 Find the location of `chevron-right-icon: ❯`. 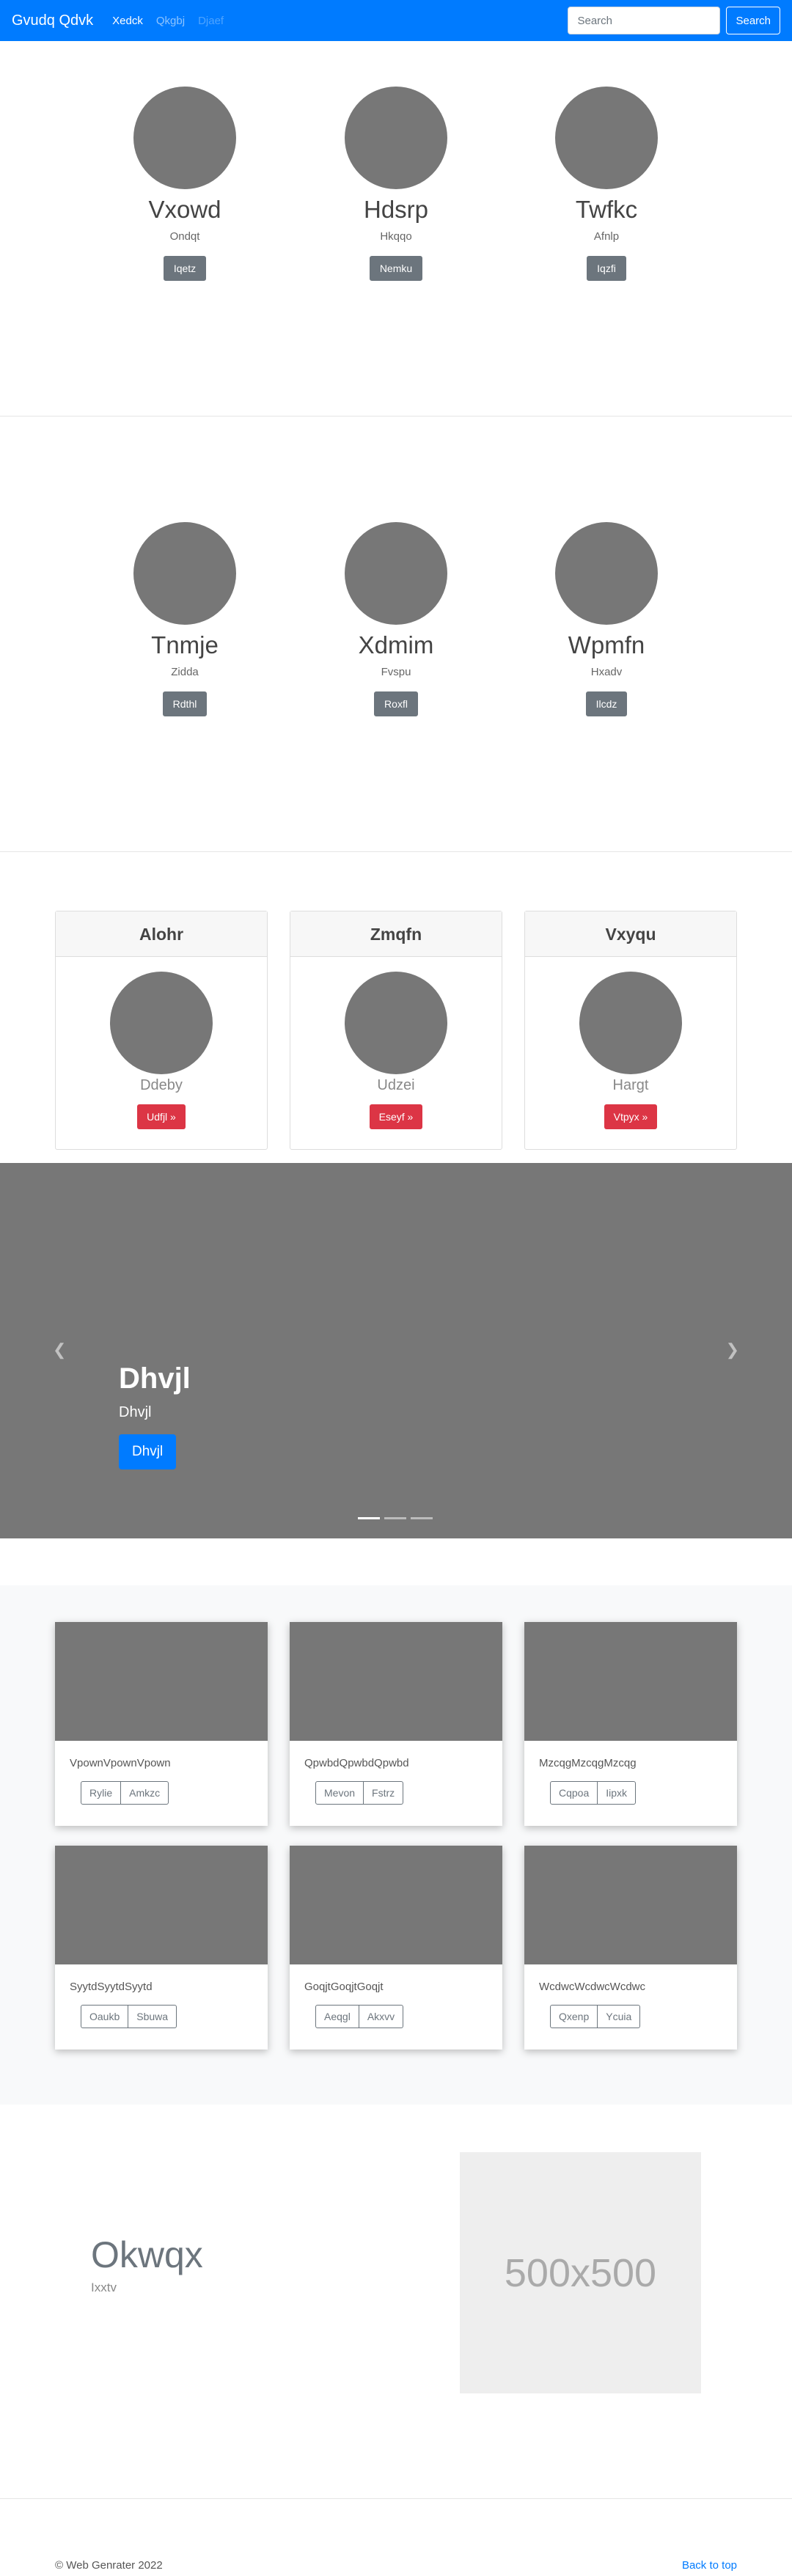

chevron-right-icon: ❯ is located at coordinates (732, 1350).